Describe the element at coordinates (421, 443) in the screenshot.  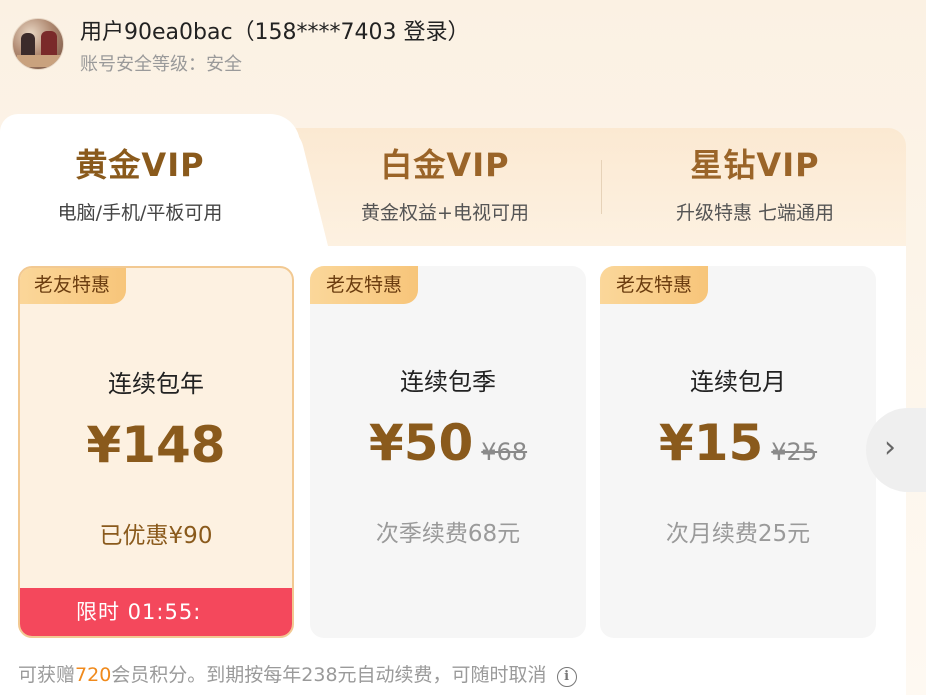
I see `plan-price: ¥50` at that location.